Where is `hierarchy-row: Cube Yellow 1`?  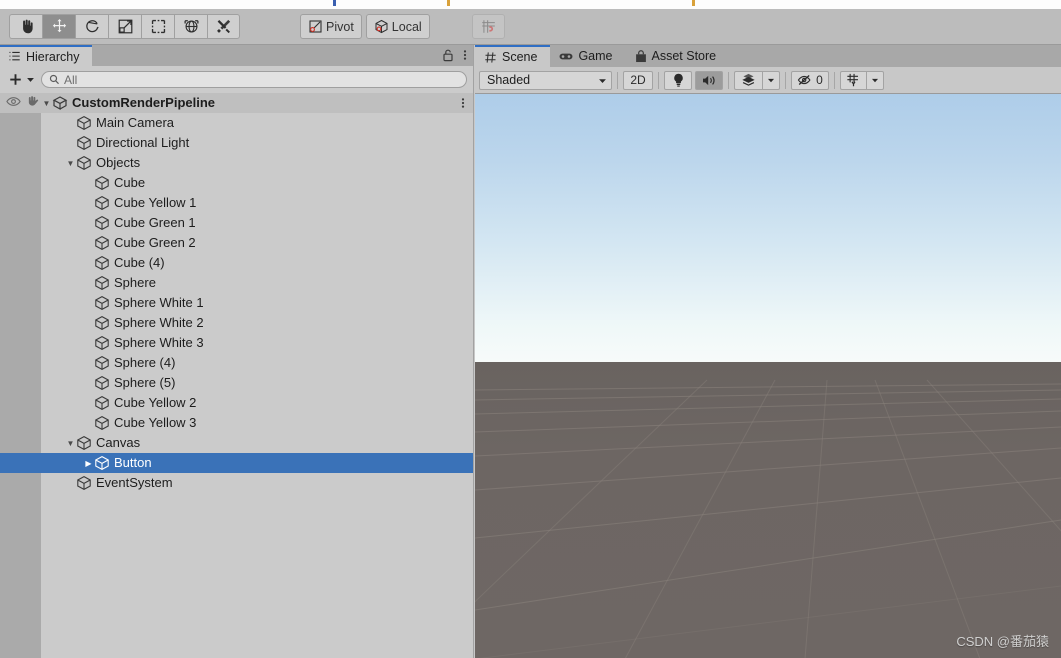
hierarchy-row: Cube Yellow 1 is located at coordinates (236, 203).